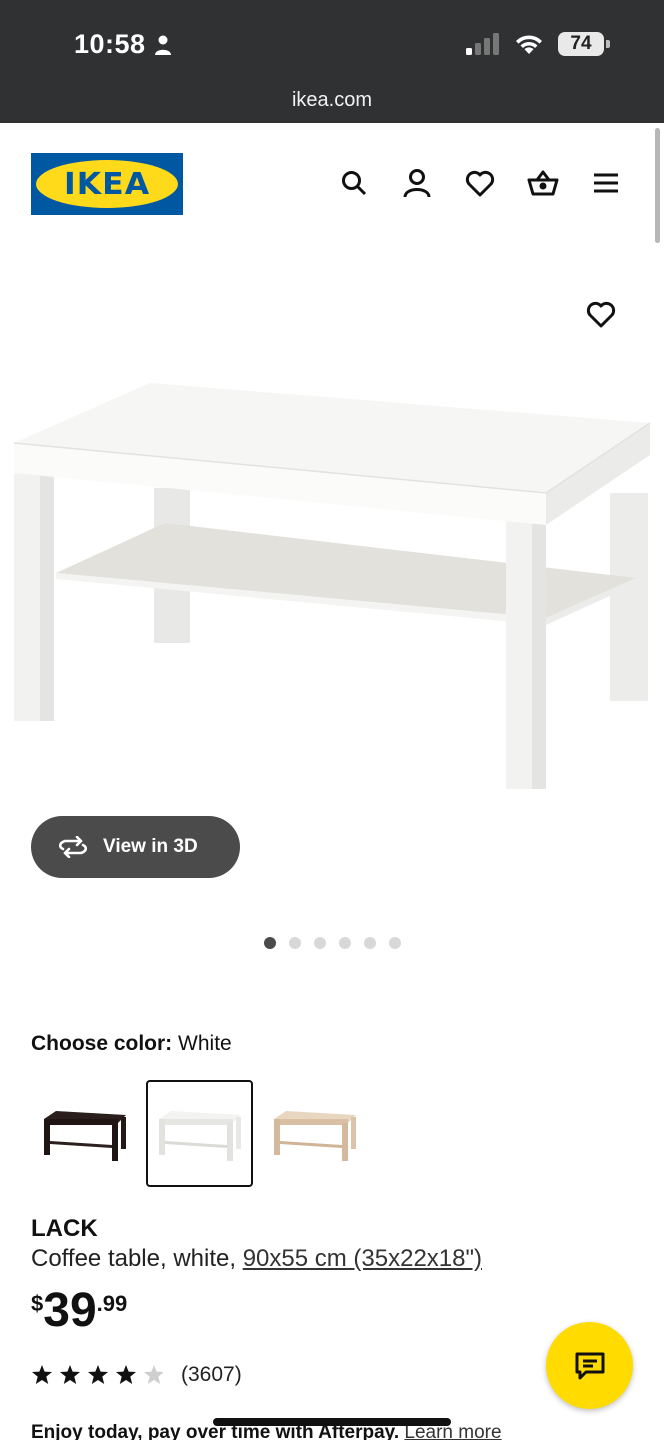 Image resolution: width=664 pixels, height=1440 pixels. I want to click on cellular-signal-icon, so click(482, 44).